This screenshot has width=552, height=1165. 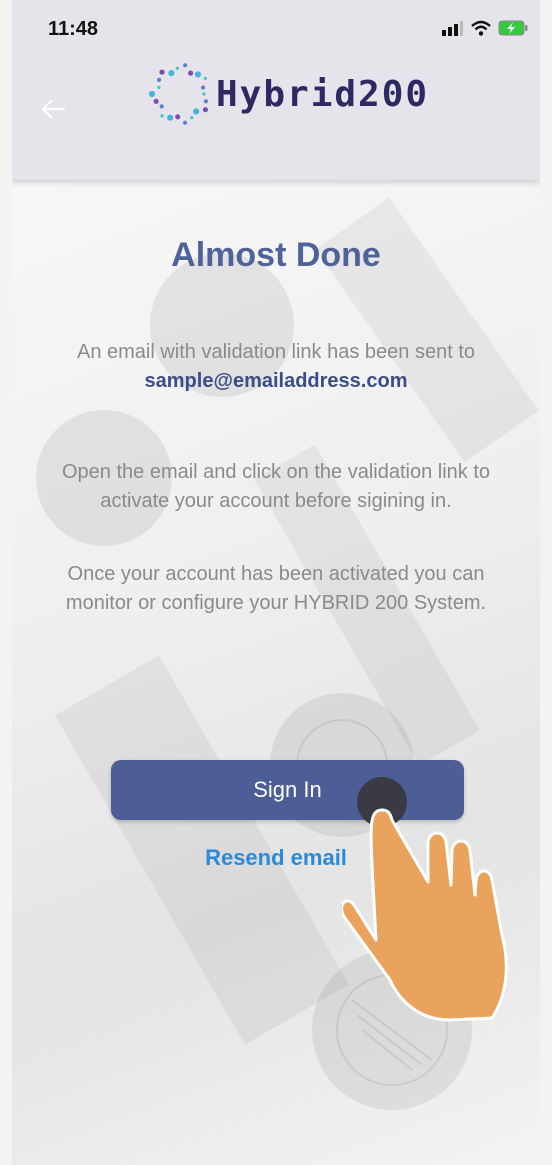 What do you see at coordinates (481, 28) in the screenshot?
I see `wifi-icon` at bounding box center [481, 28].